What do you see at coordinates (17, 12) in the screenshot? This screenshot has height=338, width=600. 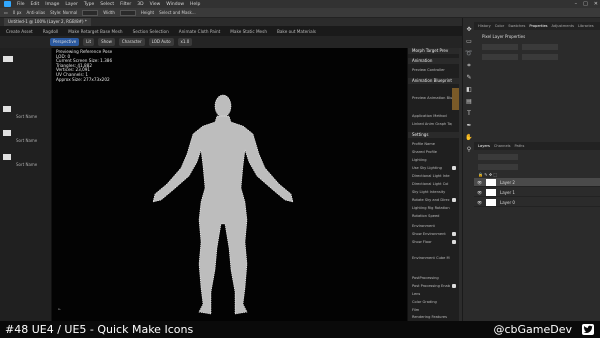 I see `feather-value: 0 px` at bounding box center [17, 12].